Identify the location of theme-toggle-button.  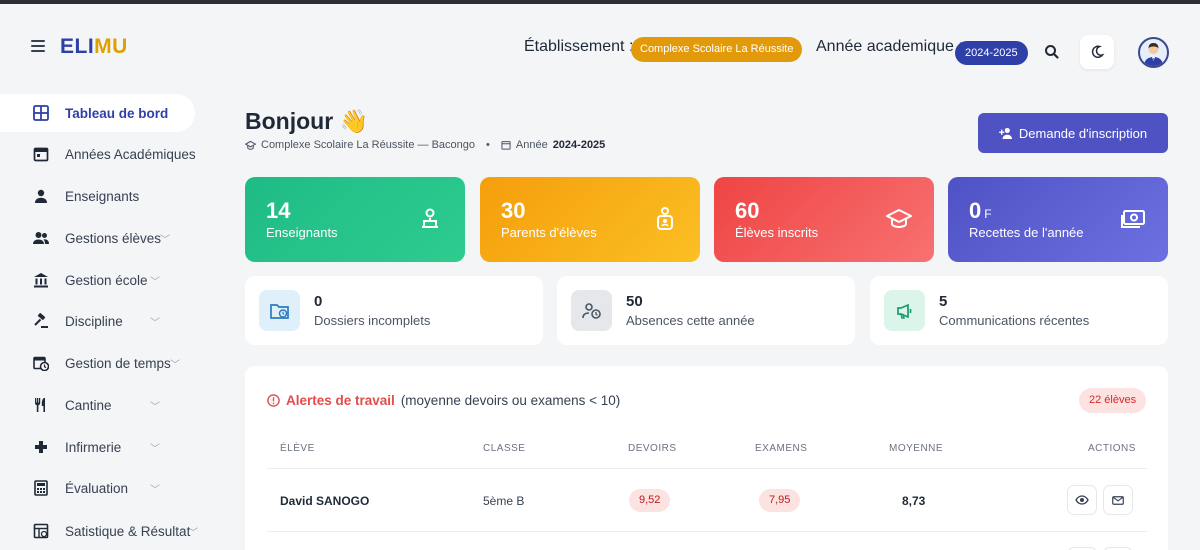
(1097, 52).